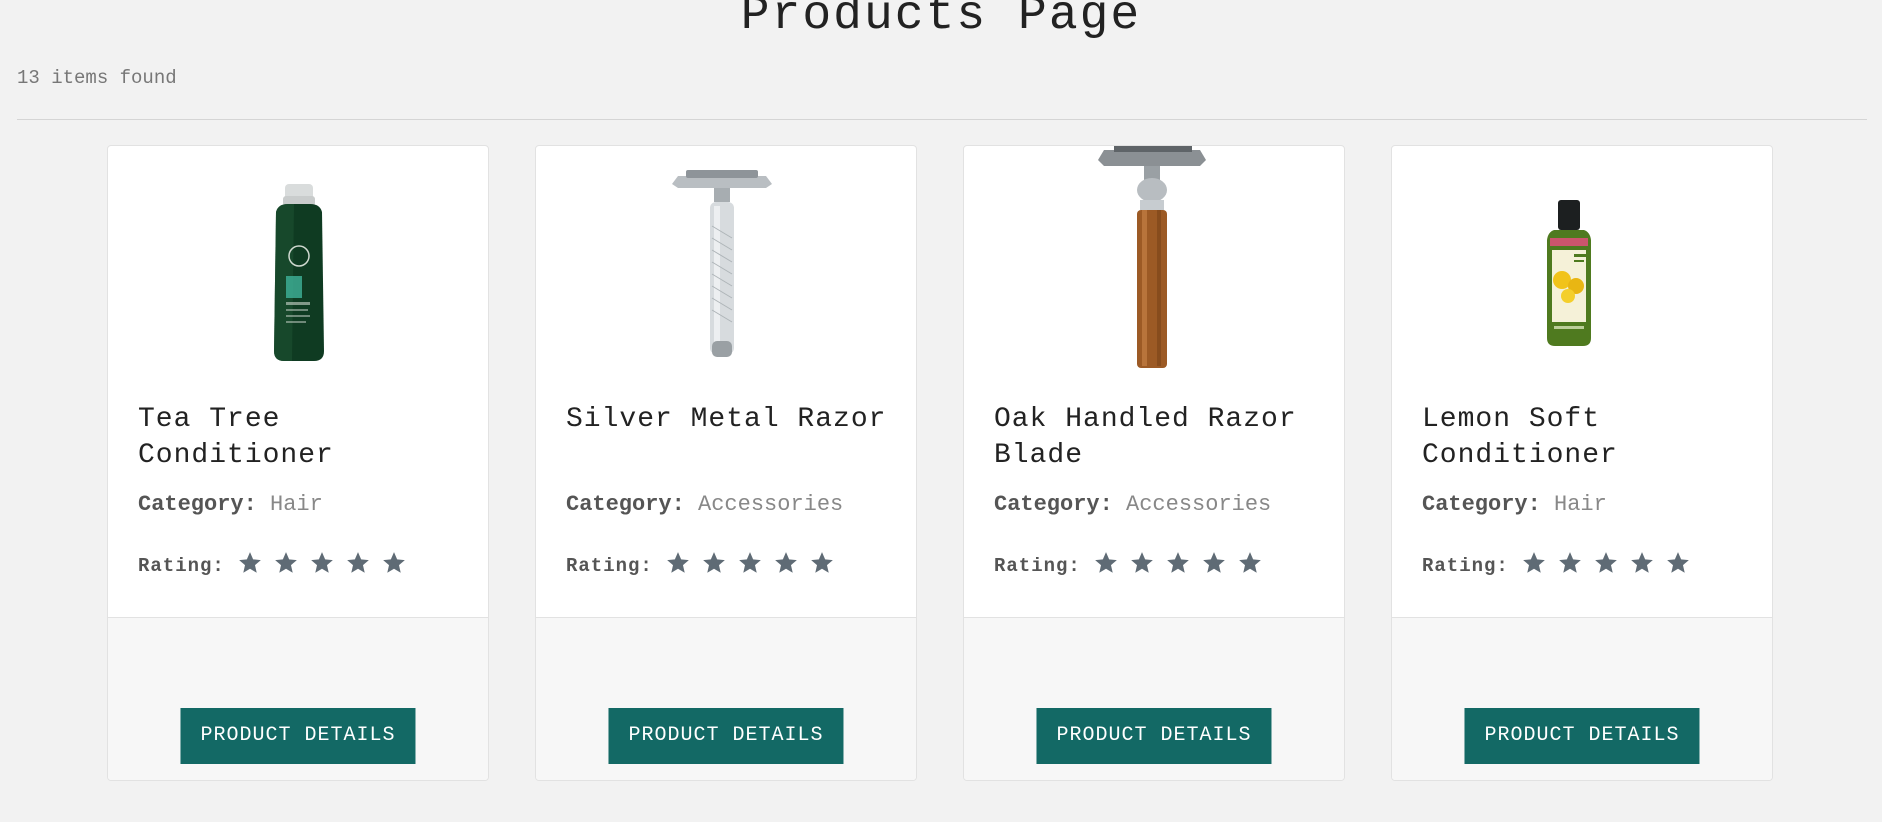 The image size is (1882, 822). I want to click on product-title: Tea Tree Conditioner, so click(236, 437).